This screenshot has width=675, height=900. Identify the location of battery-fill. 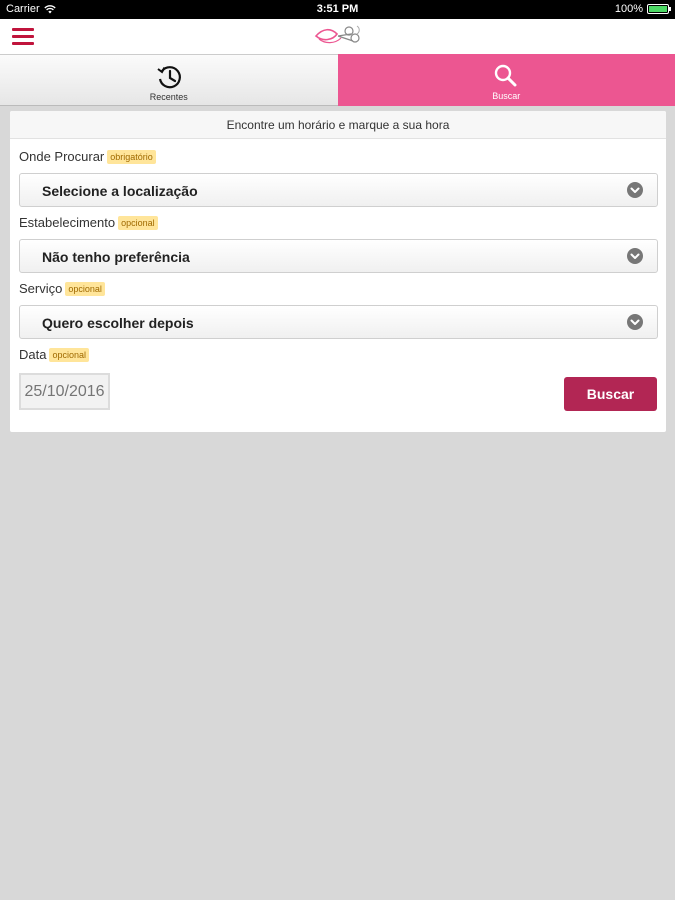
(658, 9).